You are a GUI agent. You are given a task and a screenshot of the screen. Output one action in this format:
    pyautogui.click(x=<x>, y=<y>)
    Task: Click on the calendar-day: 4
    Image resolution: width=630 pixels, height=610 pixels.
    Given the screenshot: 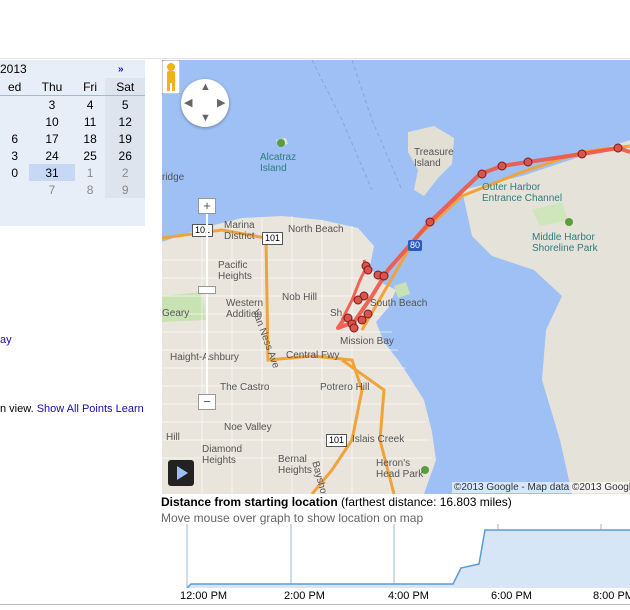 What is the action you would take?
    pyautogui.click(x=90, y=105)
    